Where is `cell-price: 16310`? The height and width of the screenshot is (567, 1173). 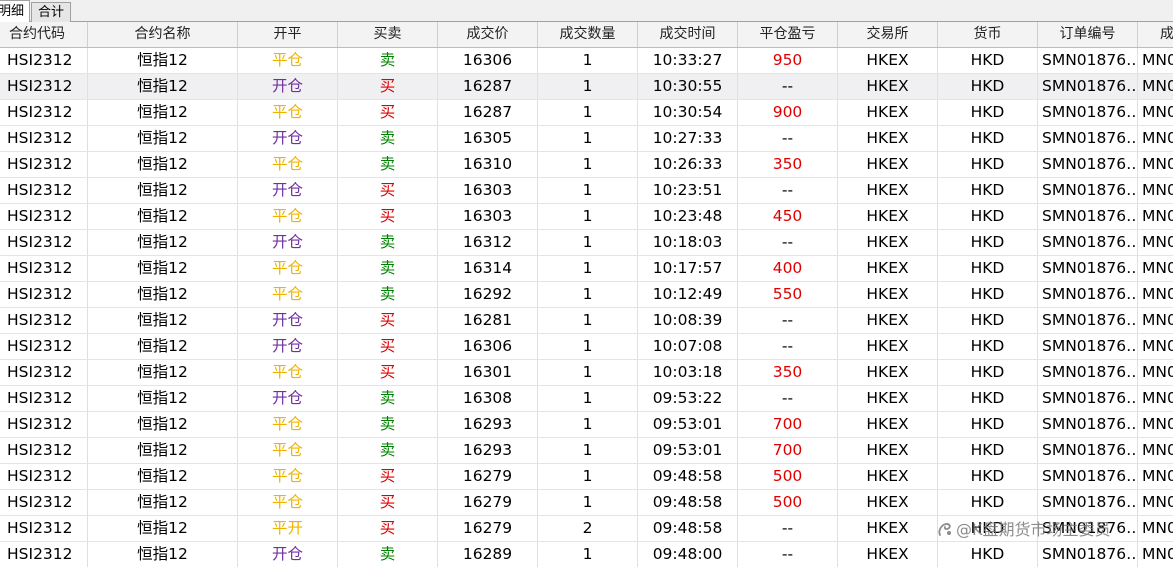
cell-price: 16310 is located at coordinates (488, 164).